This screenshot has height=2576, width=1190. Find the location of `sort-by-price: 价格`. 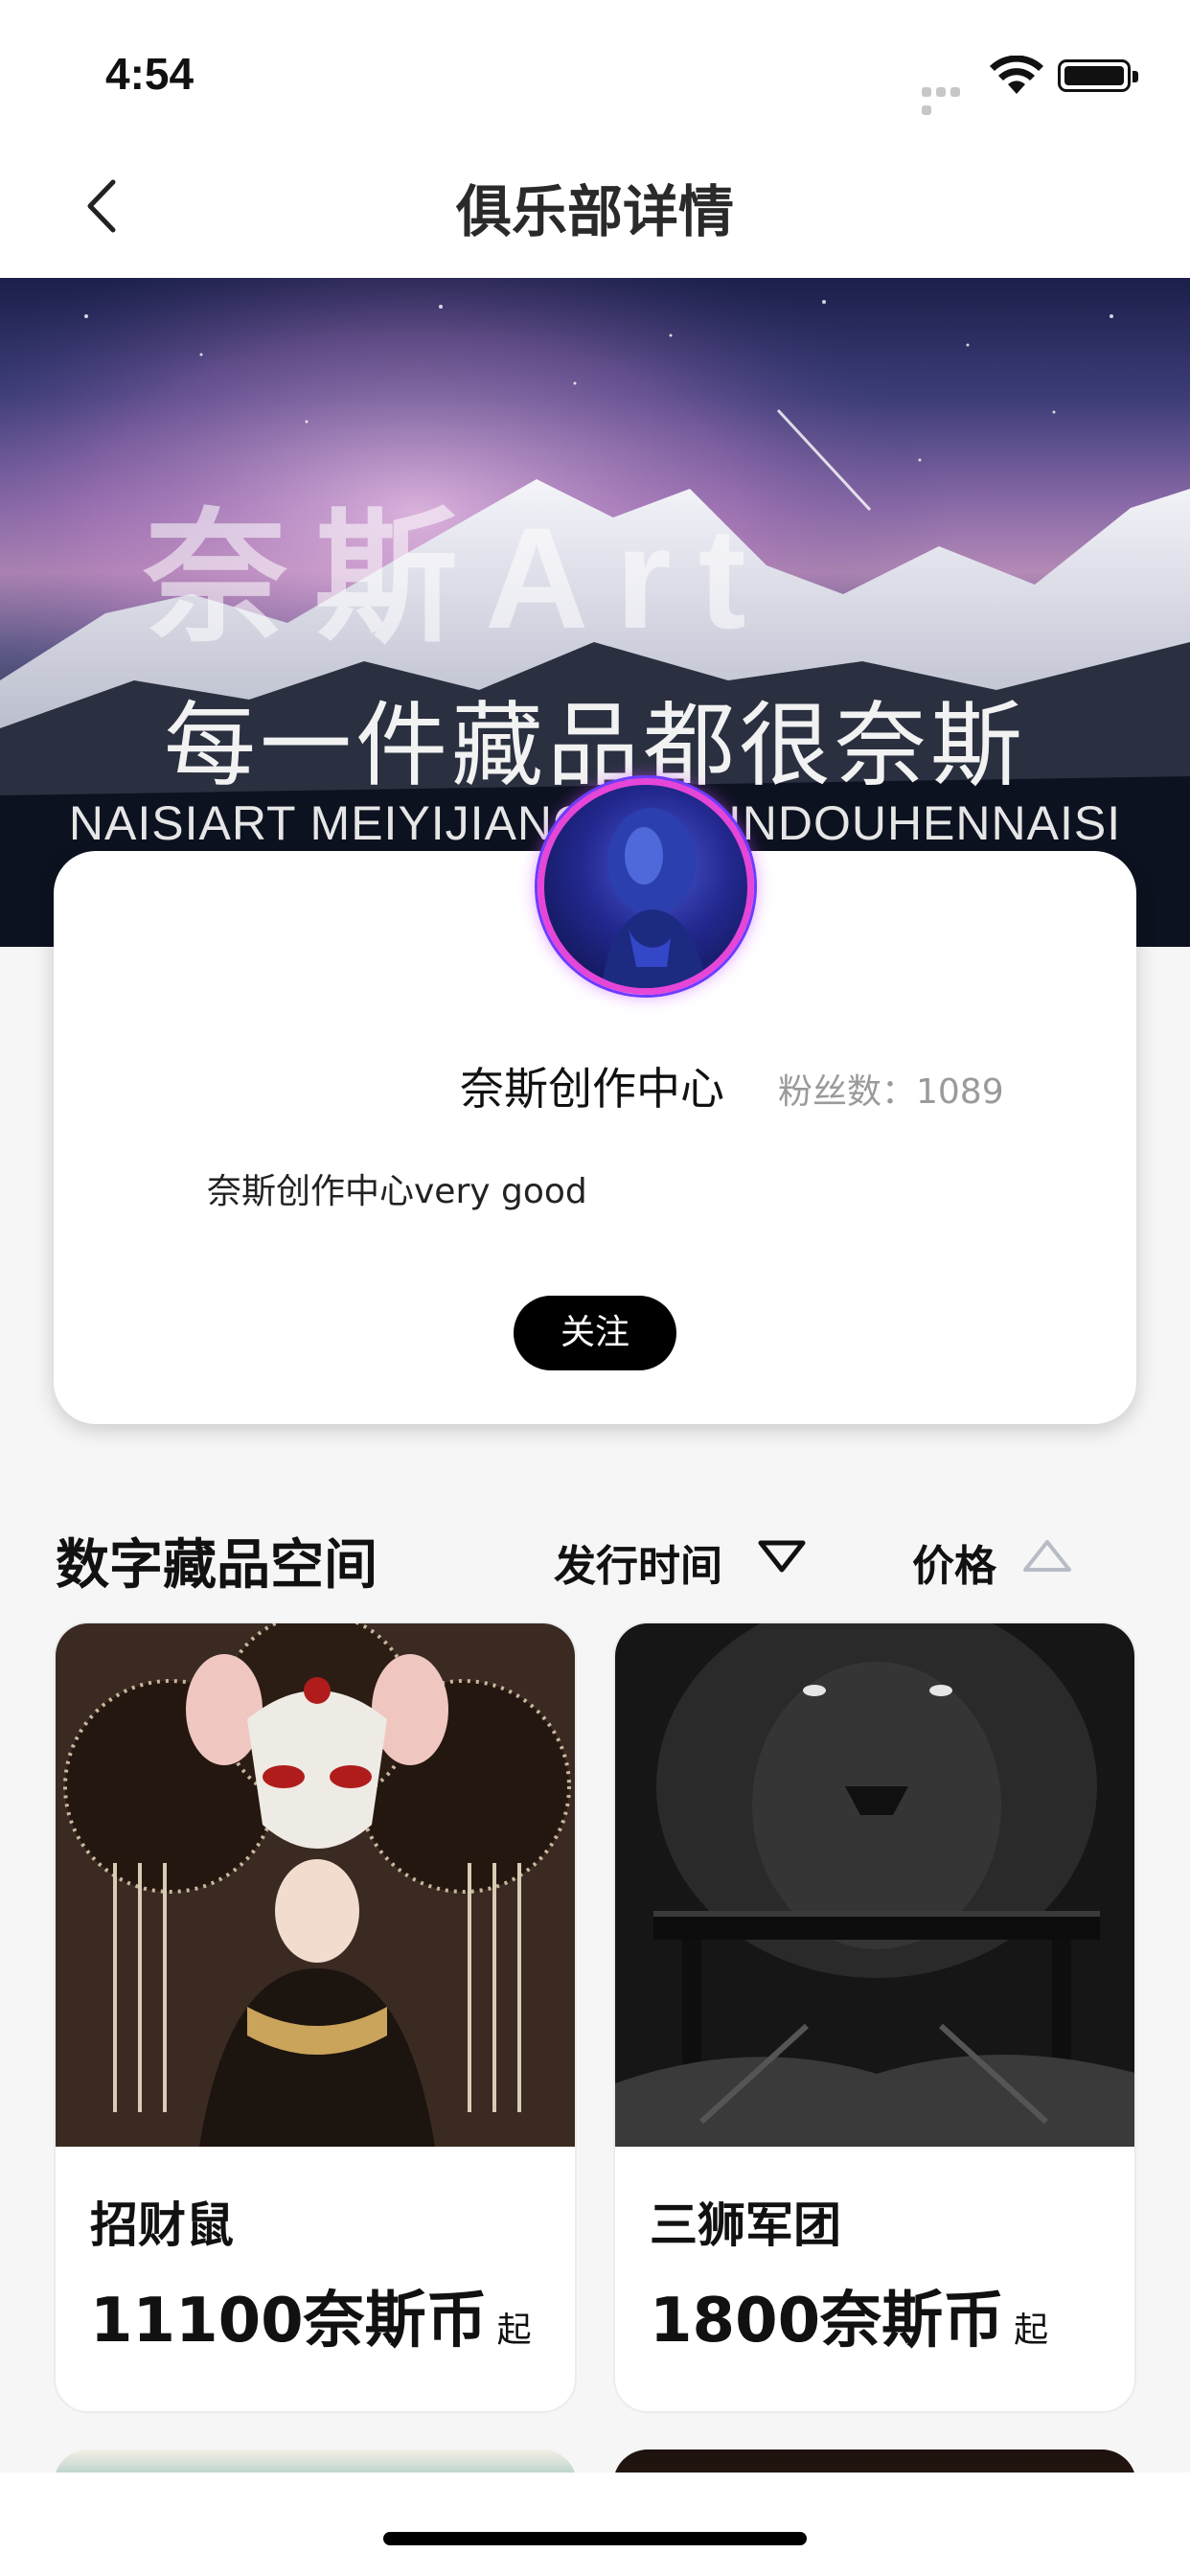

sort-by-price: 价格 is located at coordinates (954, 1562).